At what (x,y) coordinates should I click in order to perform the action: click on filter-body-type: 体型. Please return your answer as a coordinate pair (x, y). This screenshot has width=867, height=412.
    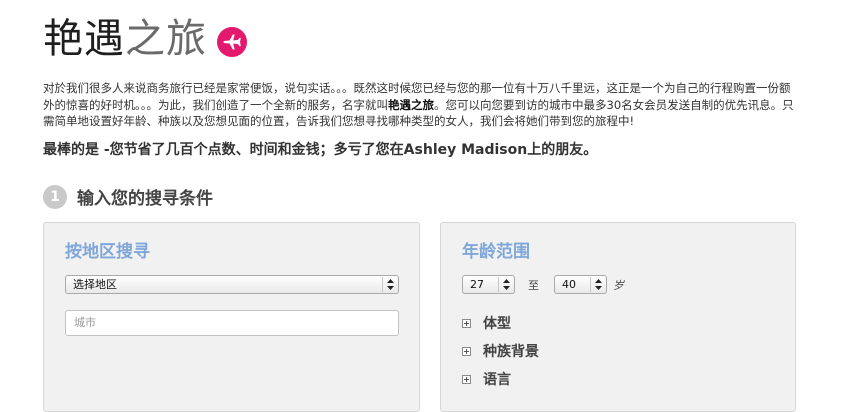
    Looking at the image, I should click on (486, 323).